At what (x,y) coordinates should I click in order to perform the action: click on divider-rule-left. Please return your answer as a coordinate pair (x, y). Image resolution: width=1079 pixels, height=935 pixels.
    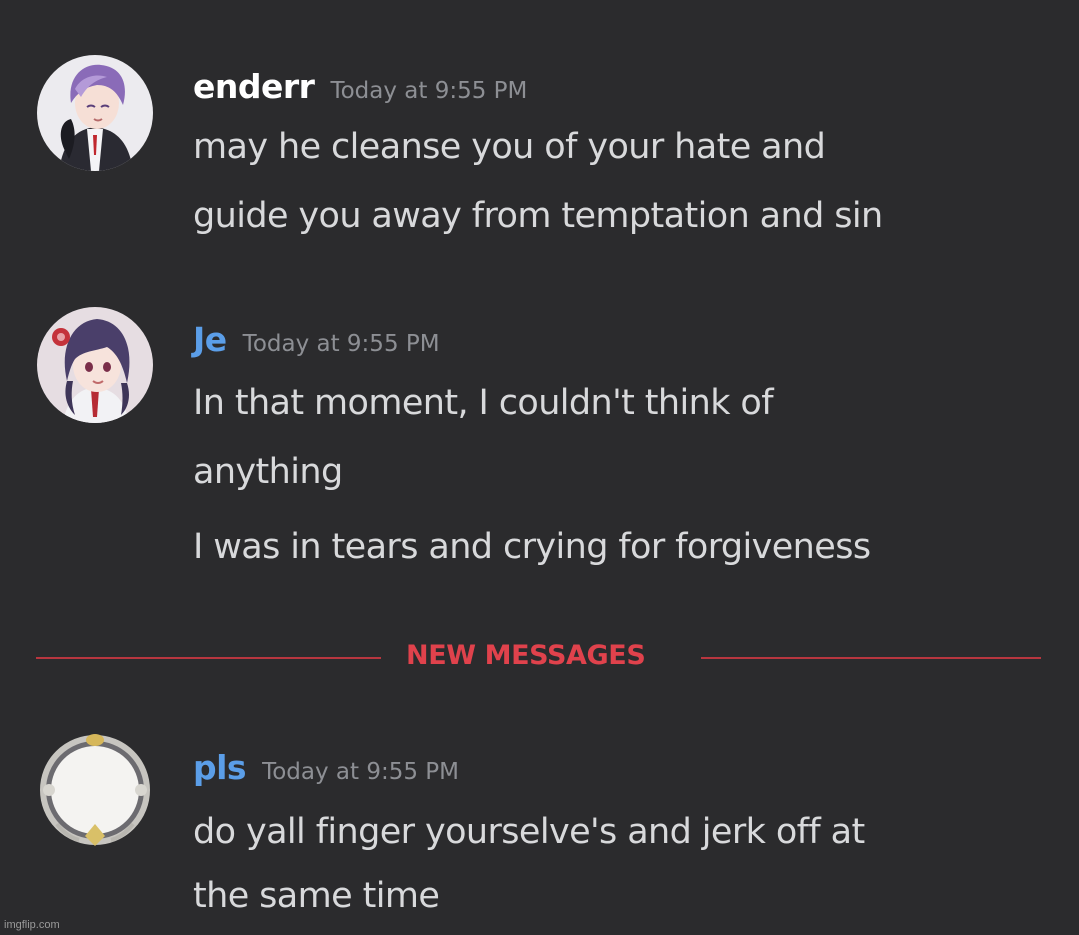
    Looking at the image, I should click on (208, 658).